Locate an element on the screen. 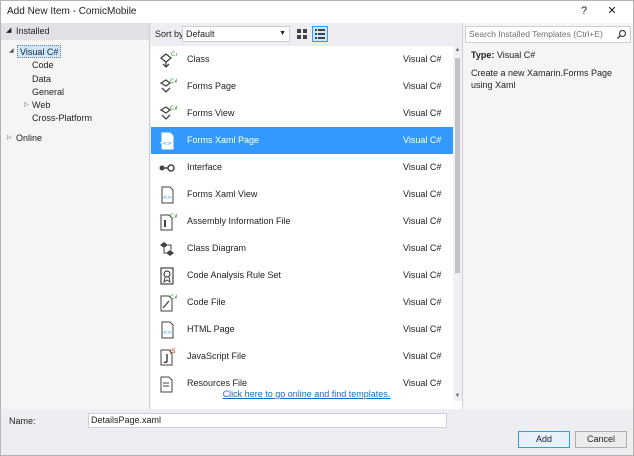  collapse-arrow-icon: ◢ is located at coordinates (9, 30).